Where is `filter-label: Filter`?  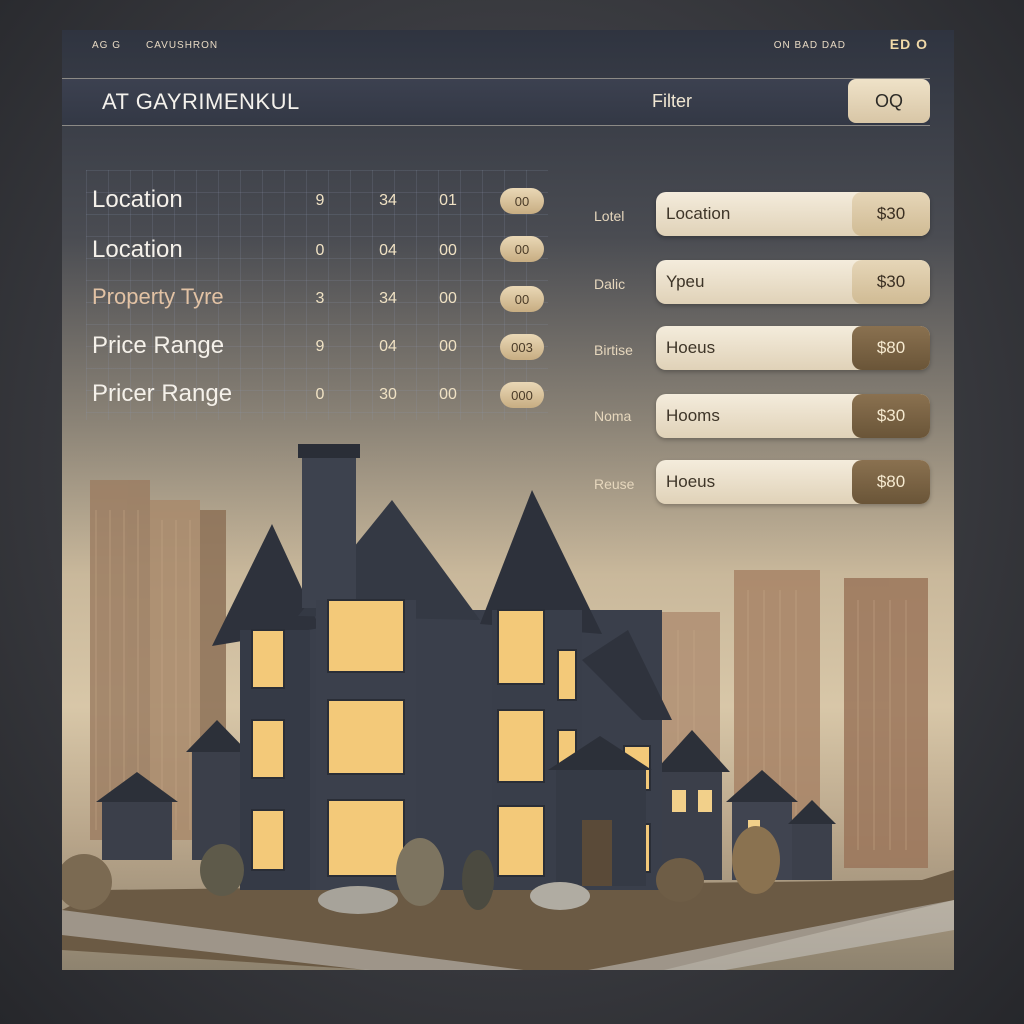 filter-label: Filter is located at coordinates (672, 101).